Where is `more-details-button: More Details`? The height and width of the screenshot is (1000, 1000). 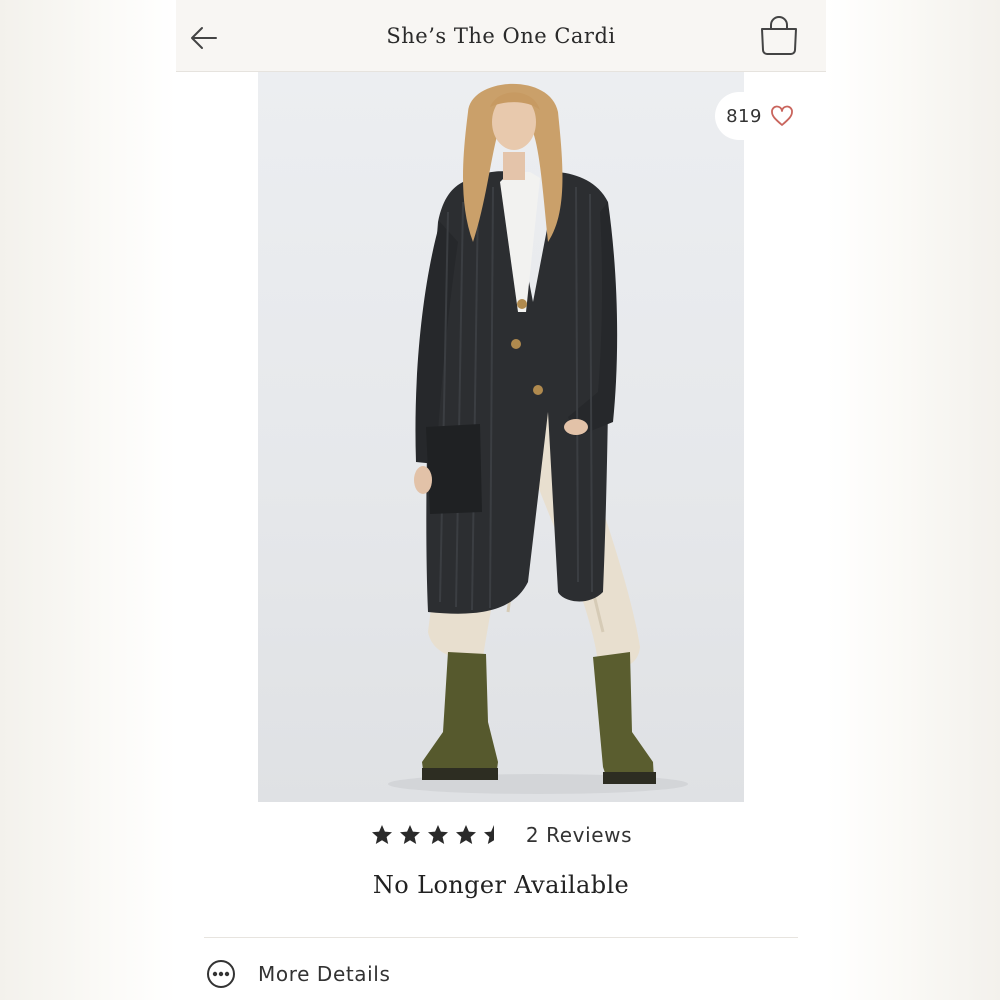
more-details-button: More Details is located at coordinates (356, 974).